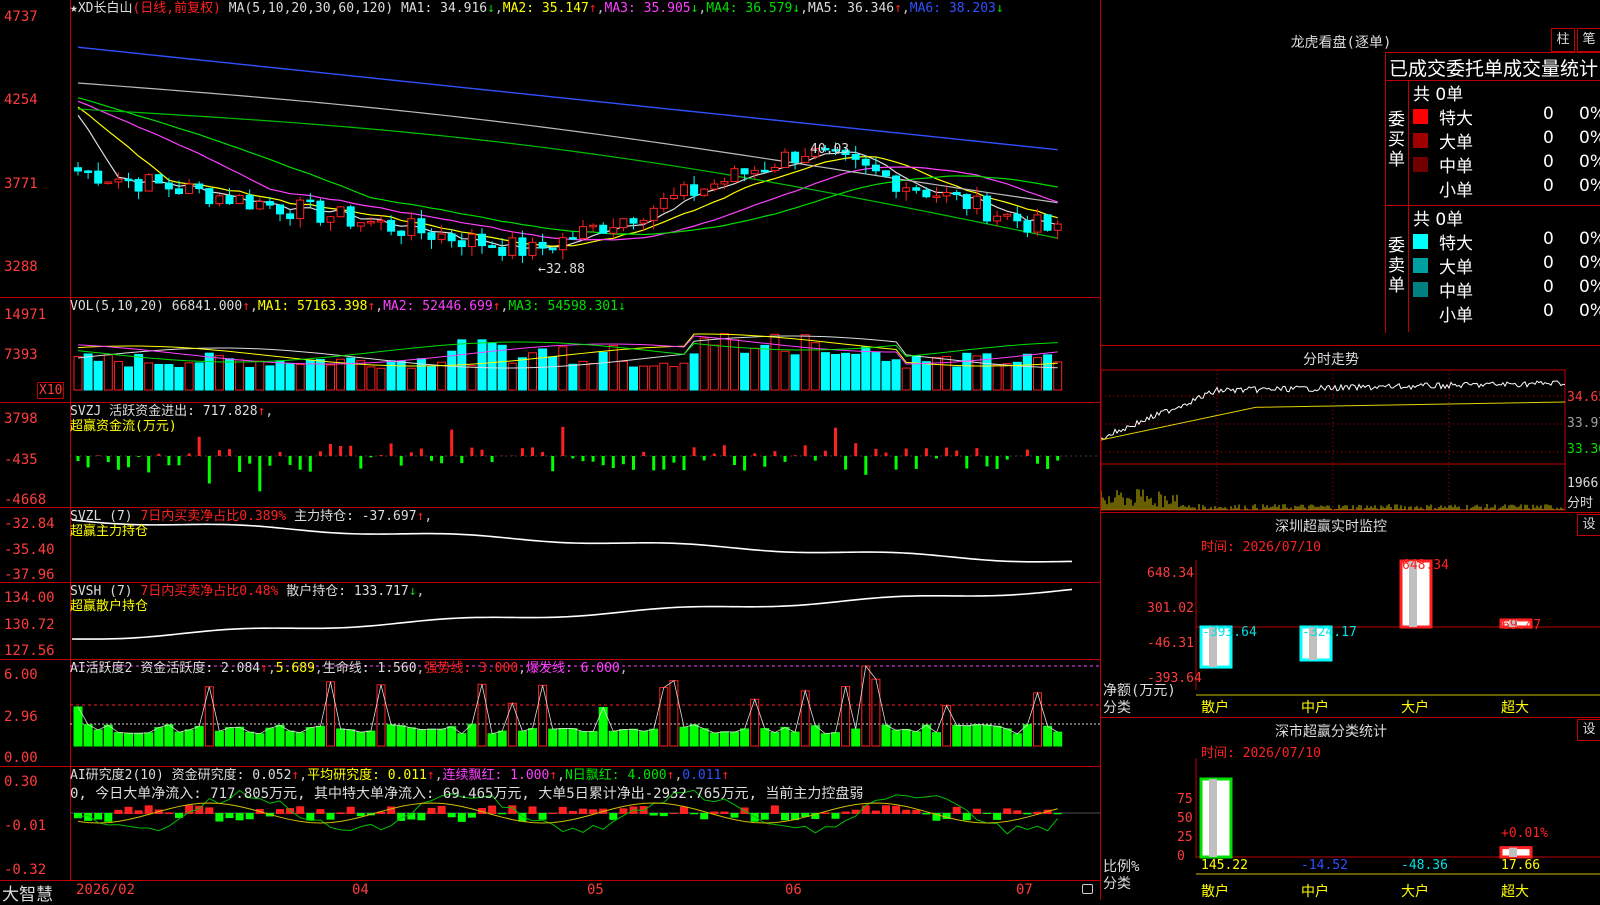  I want to click on ai2-t5: 0.011, so click(701, 775).